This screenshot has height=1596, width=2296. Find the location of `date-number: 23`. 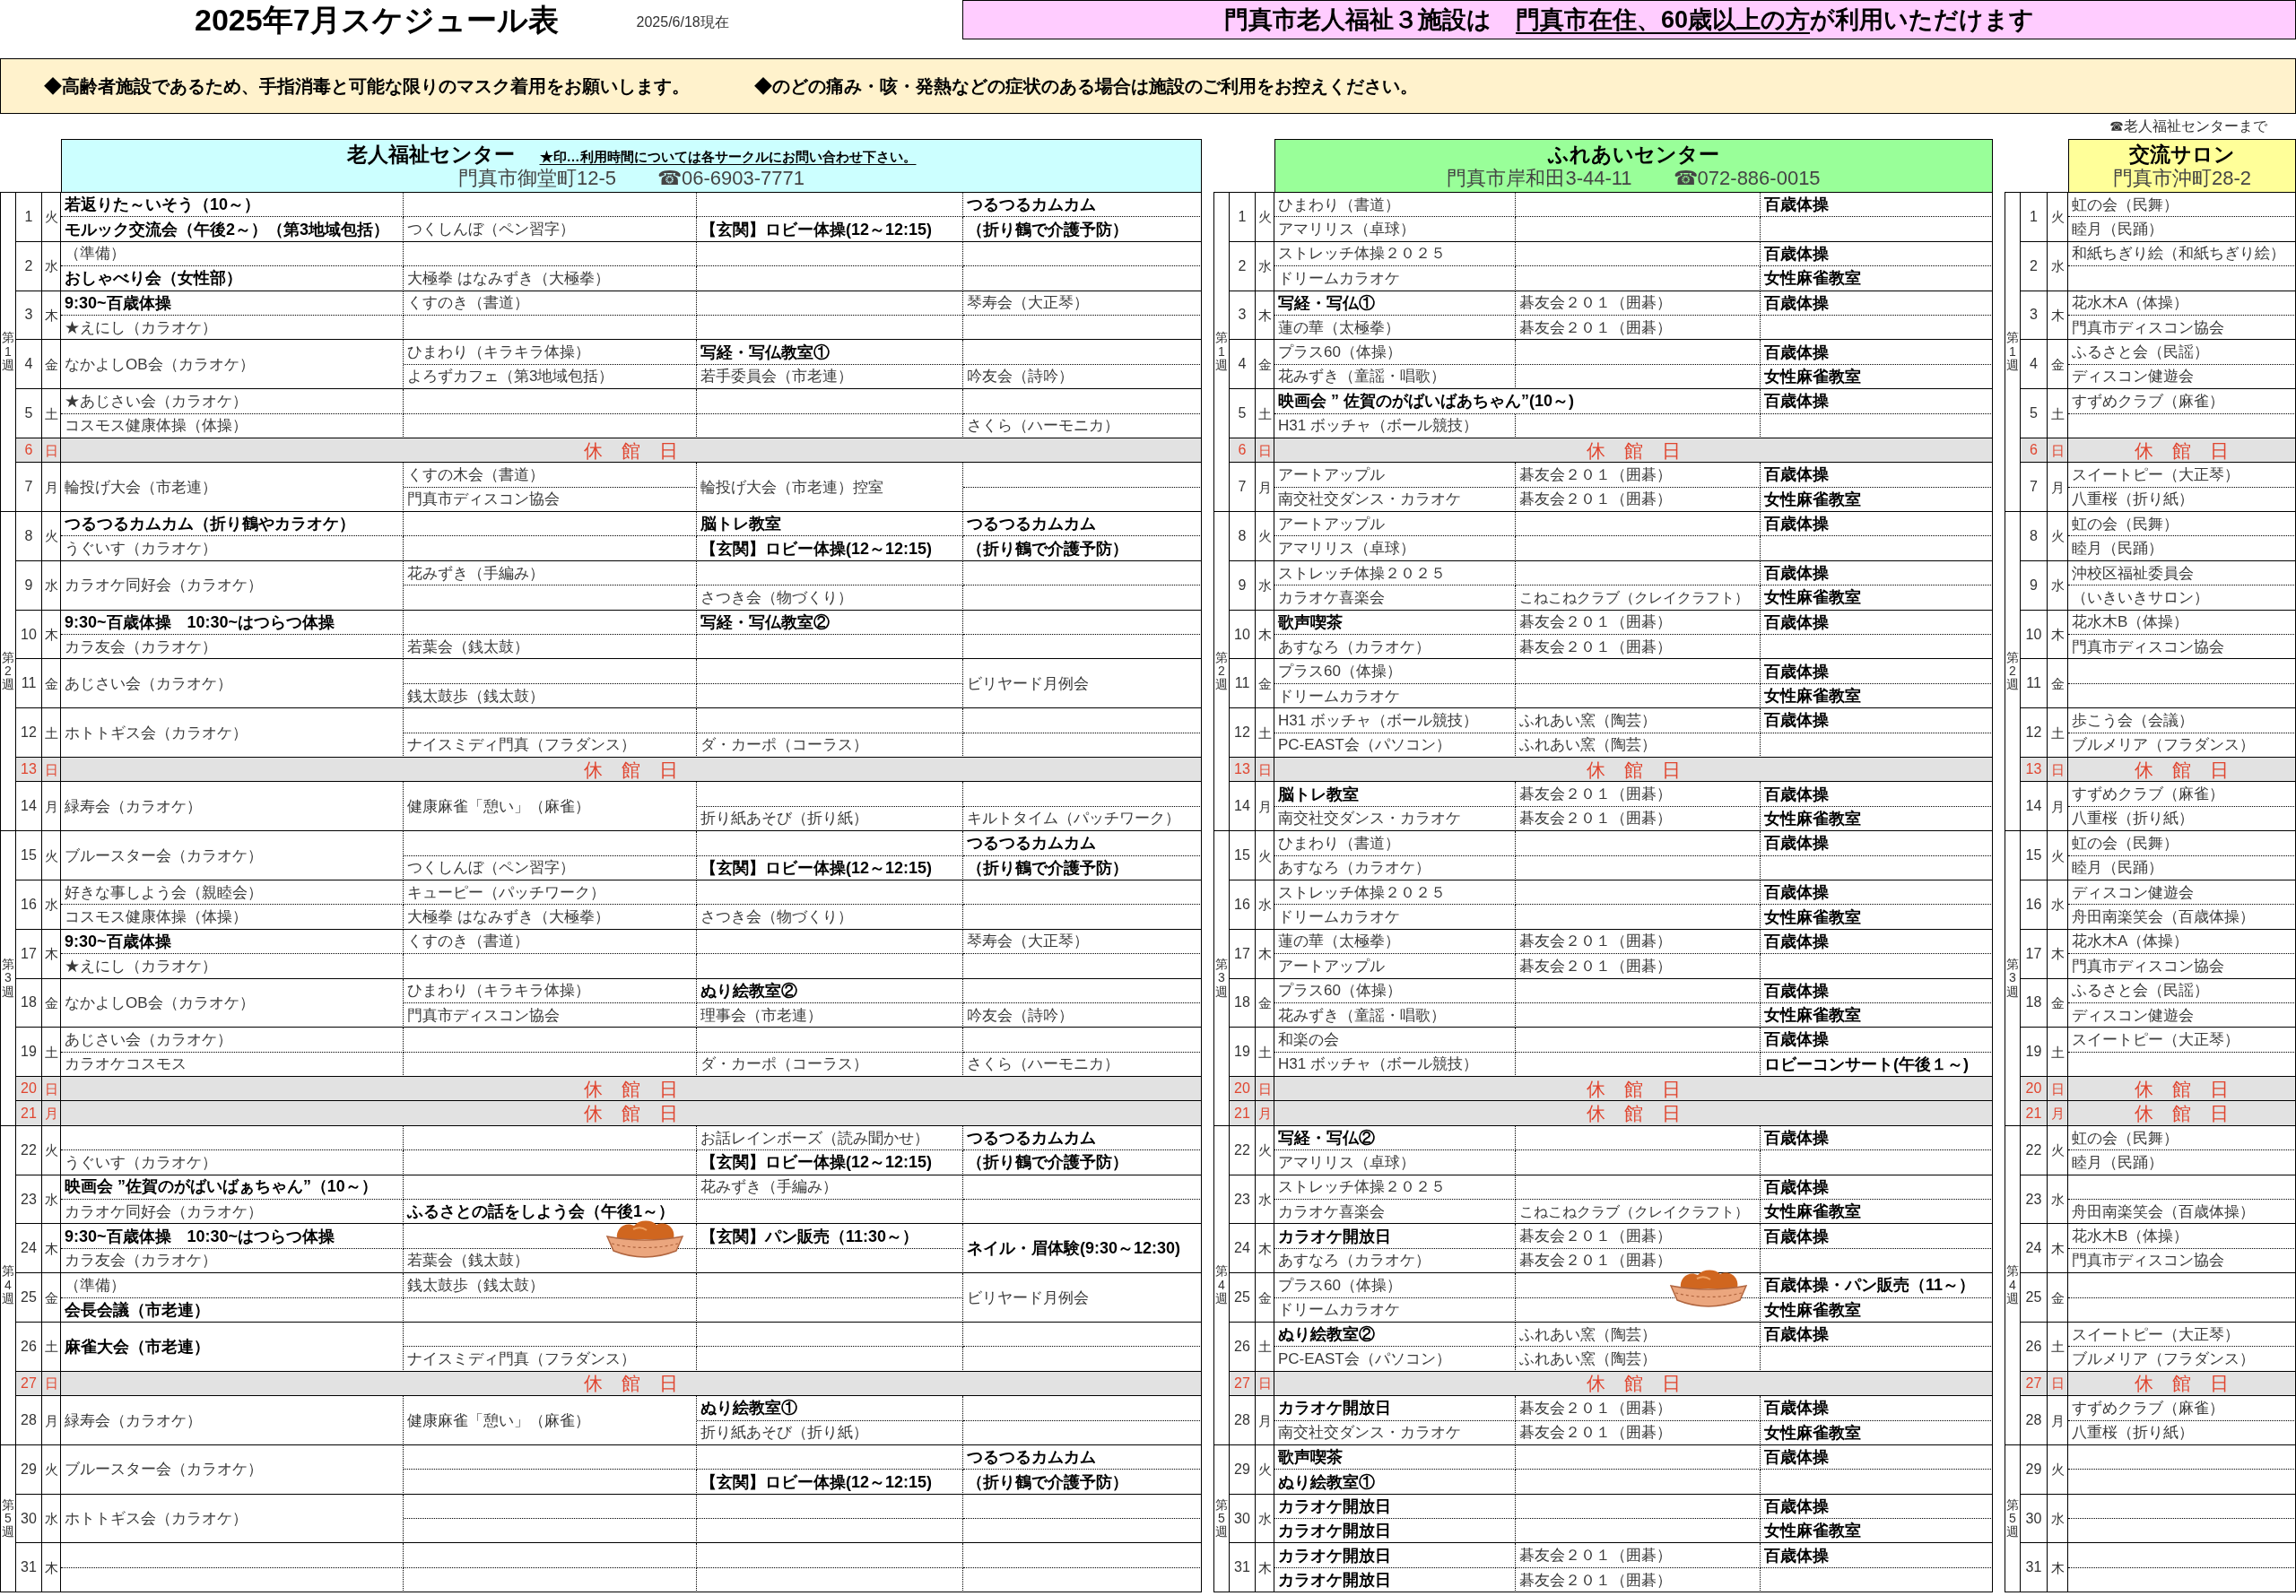

date-number: 23 is located at coordinates (29, 1199).